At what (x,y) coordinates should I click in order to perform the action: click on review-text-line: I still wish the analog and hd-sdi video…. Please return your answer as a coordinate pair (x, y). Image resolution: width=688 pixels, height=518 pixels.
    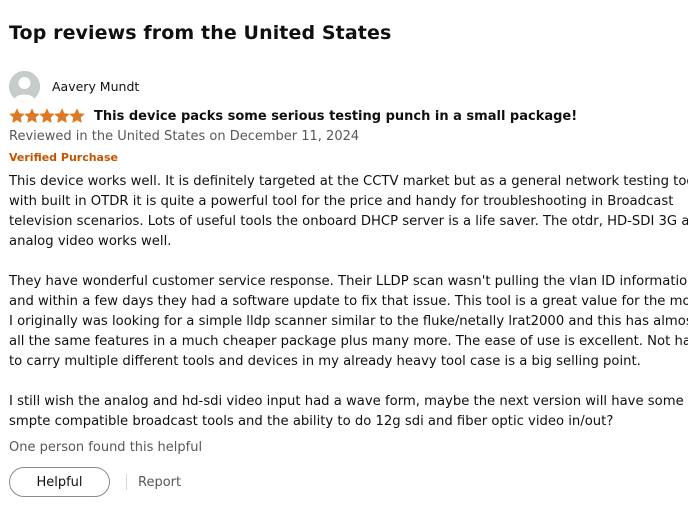
    Looking at the image, I should click on (346, 401).